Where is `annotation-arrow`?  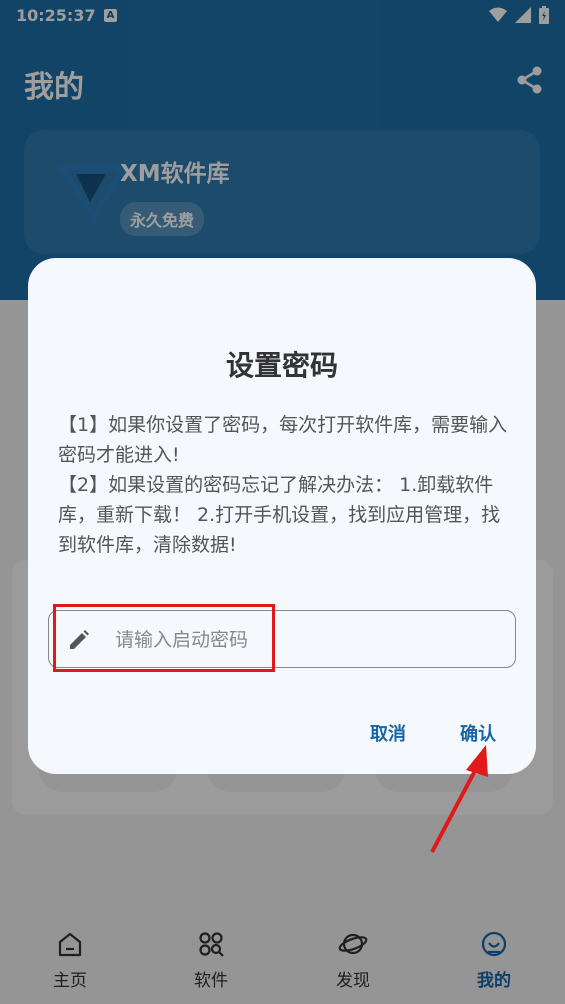
annotation-arrow is located at coordinates (459, 799).